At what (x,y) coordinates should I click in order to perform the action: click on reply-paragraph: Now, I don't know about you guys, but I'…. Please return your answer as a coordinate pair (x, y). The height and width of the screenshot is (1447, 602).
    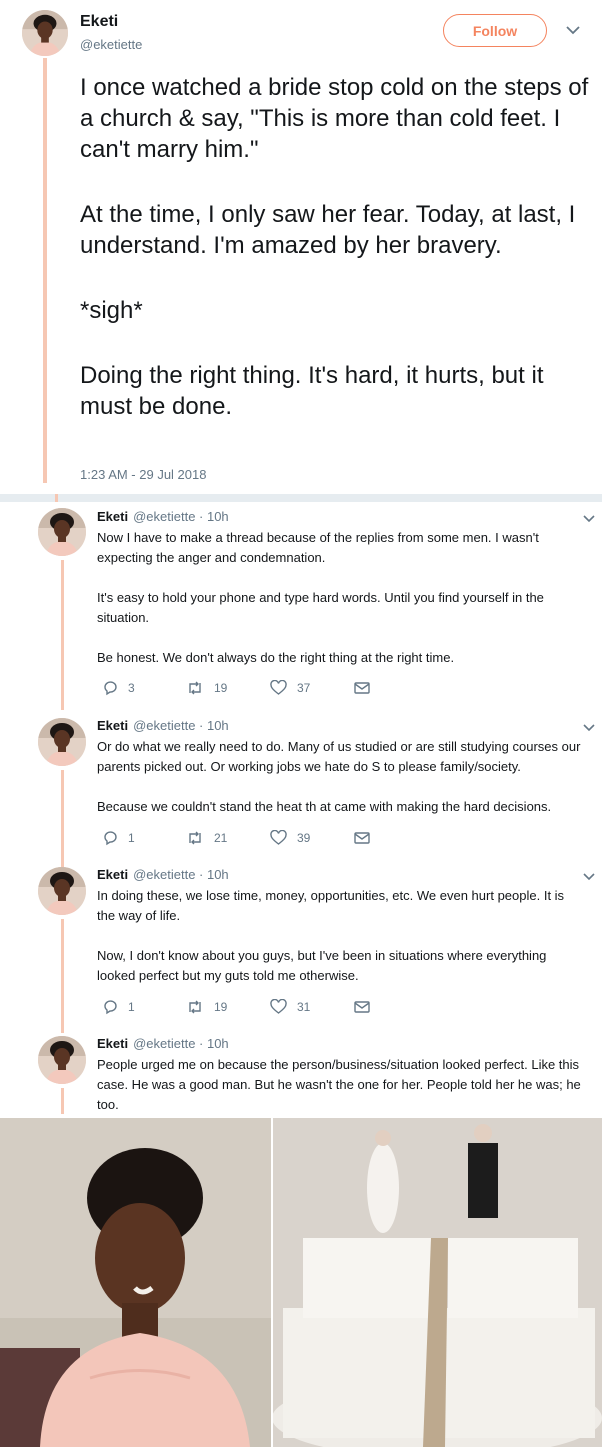
    Looking at the image, I should click on (322, 965).